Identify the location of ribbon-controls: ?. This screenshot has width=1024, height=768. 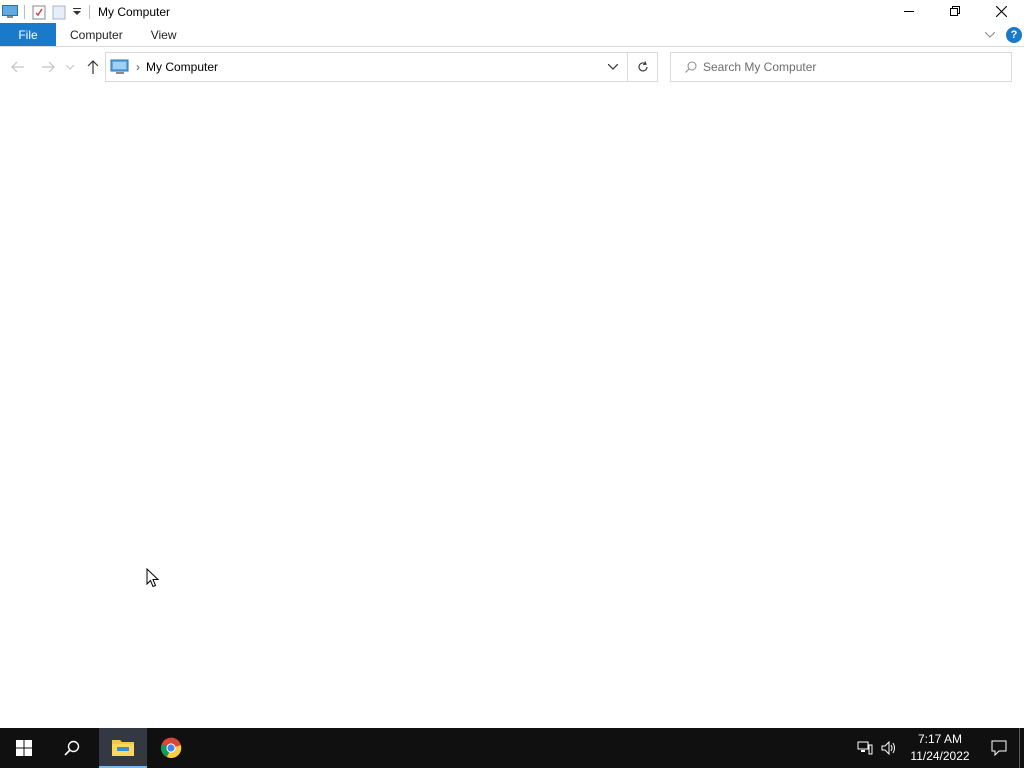
(1001, 34).